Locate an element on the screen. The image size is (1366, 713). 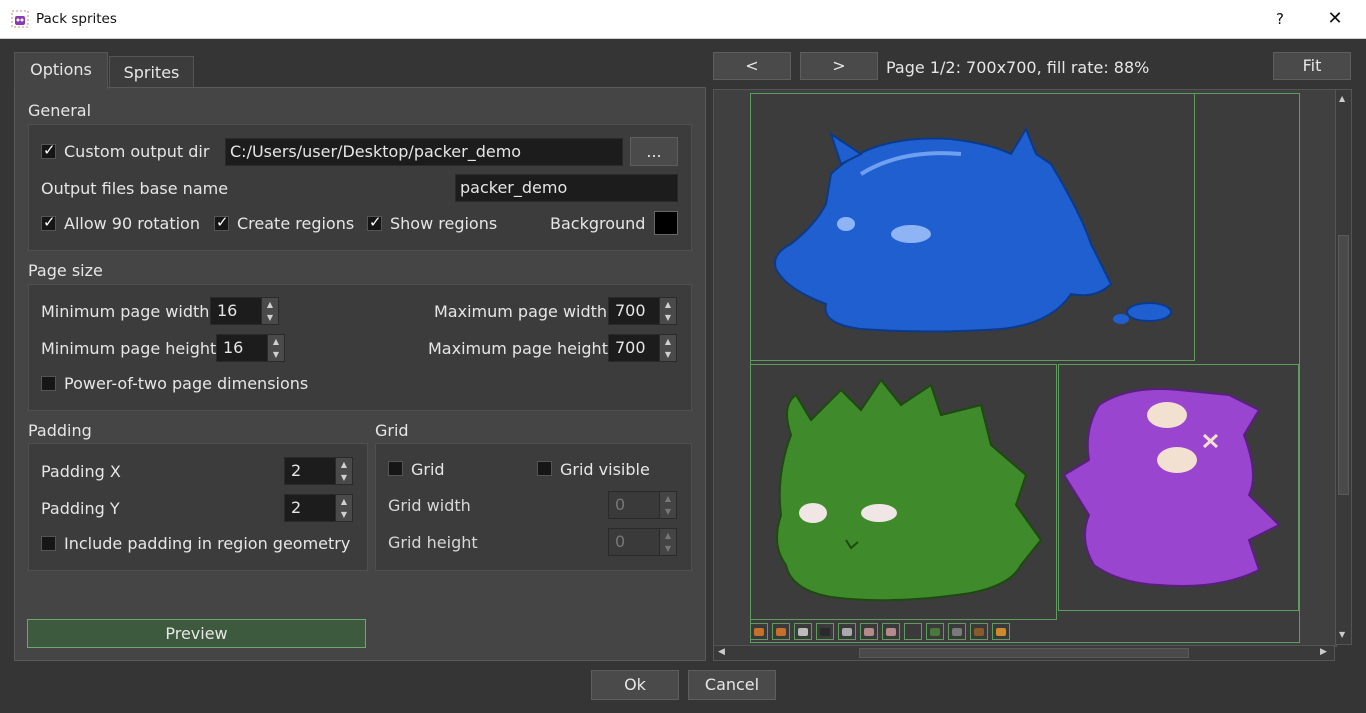
tab-sprites: Sprites is located at coordinates (151, 72).